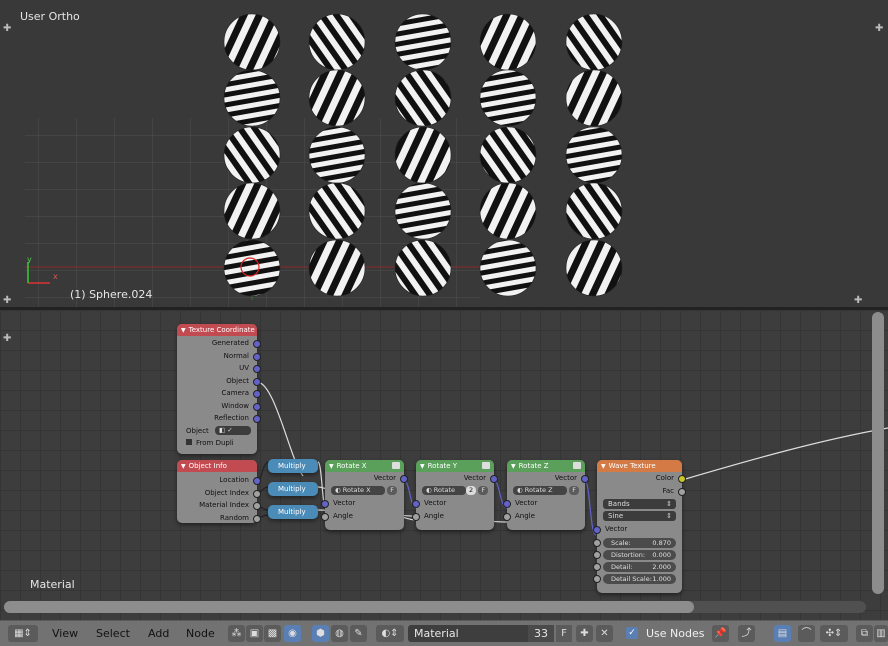 Image resolution: width=888 pixels, height=646 pixels. Describe the element at coordinates (217, 466) in the screenshot. I see `node-header: ▼ Object Info` at that location.